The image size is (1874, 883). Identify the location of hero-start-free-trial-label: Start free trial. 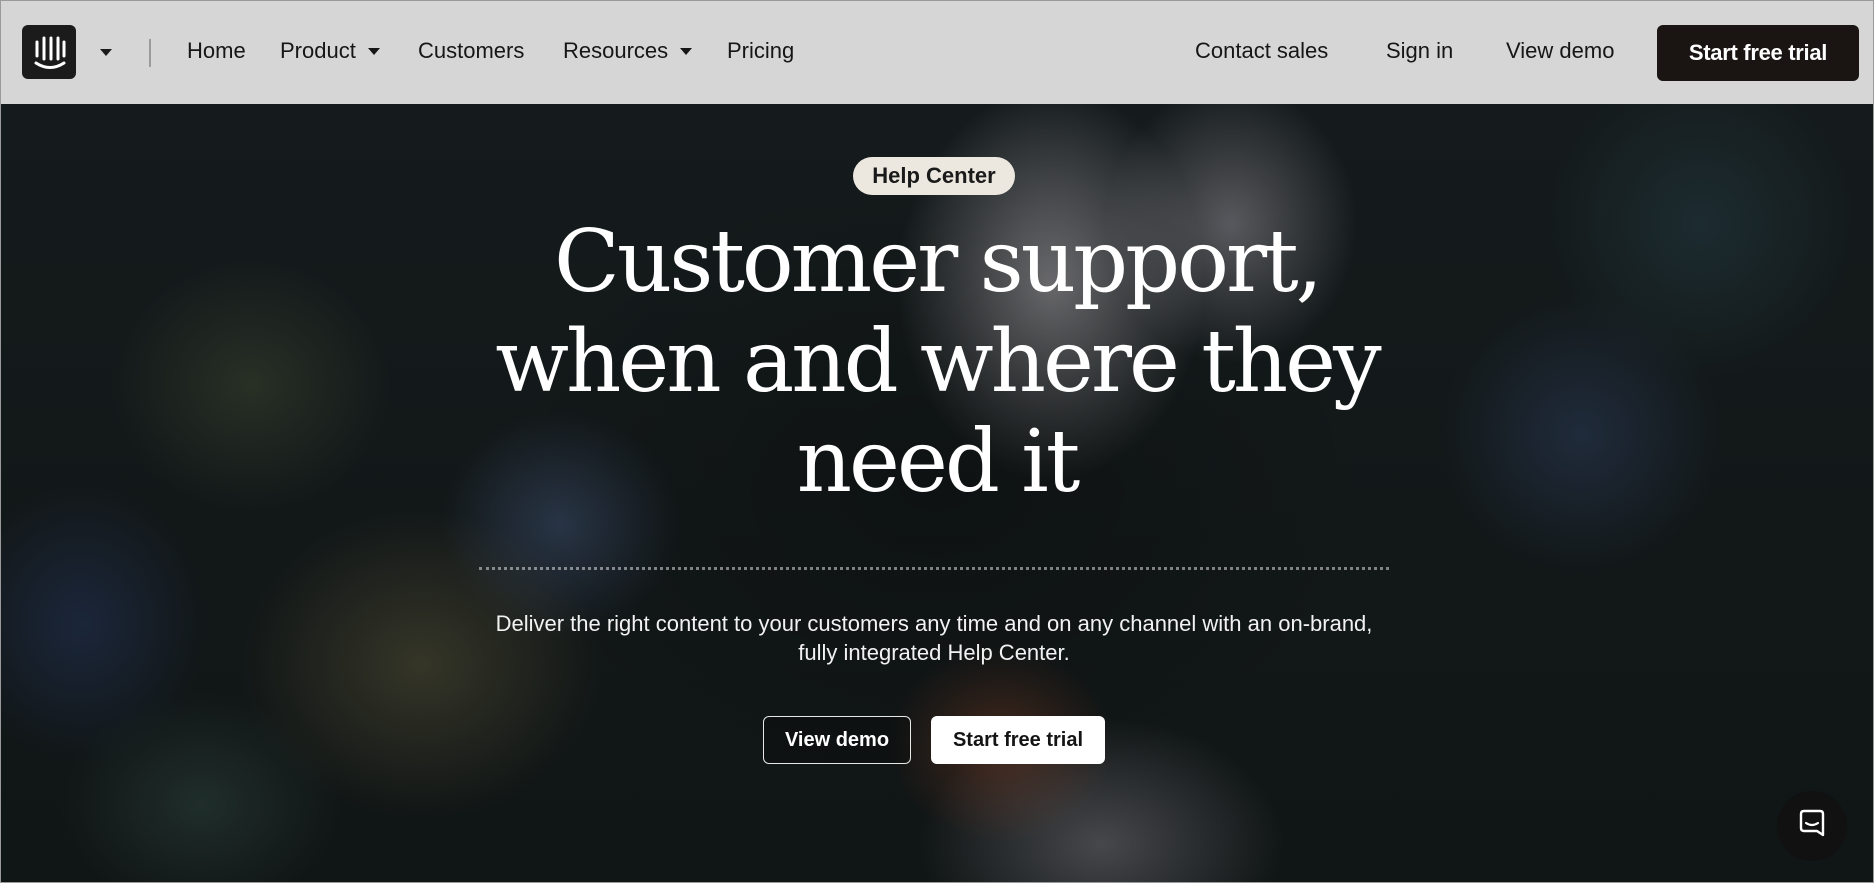
(1018, 739).